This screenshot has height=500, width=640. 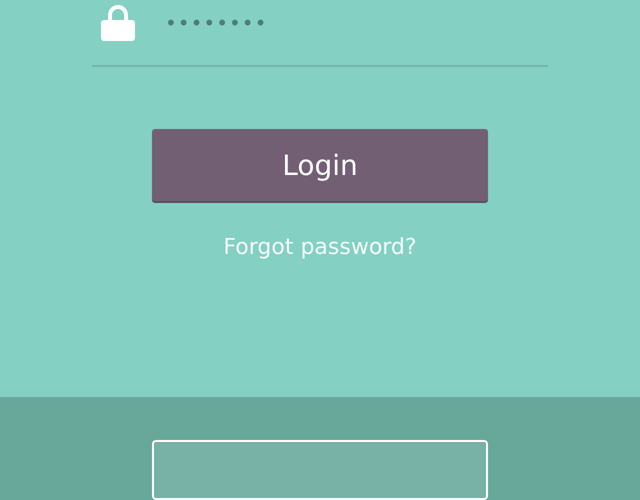 What do you see at coordinates (320, 470) in the screenshot?
I see `secondary-button` at bounding box center [320, 470].